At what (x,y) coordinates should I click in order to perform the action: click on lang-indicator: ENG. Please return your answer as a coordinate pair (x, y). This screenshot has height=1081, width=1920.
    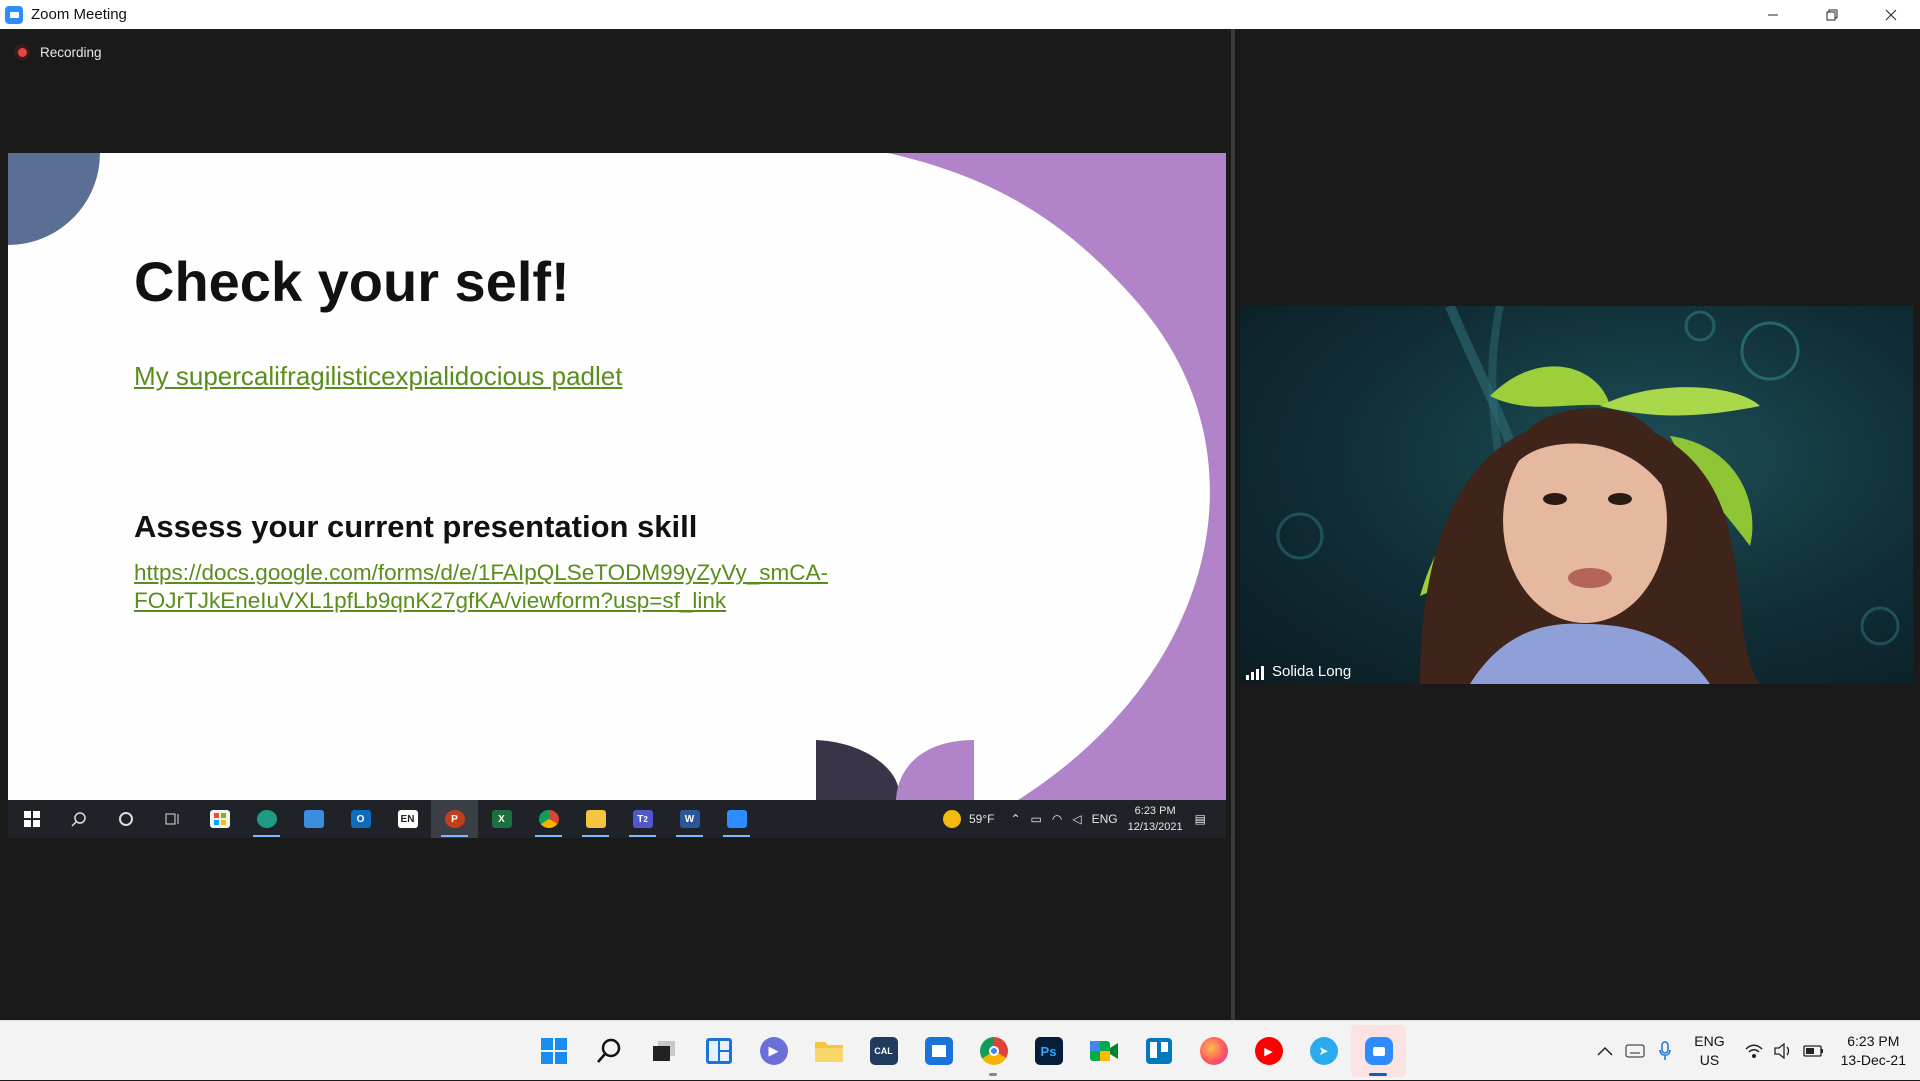
    Looking at the image, I should click on (1104, 819).